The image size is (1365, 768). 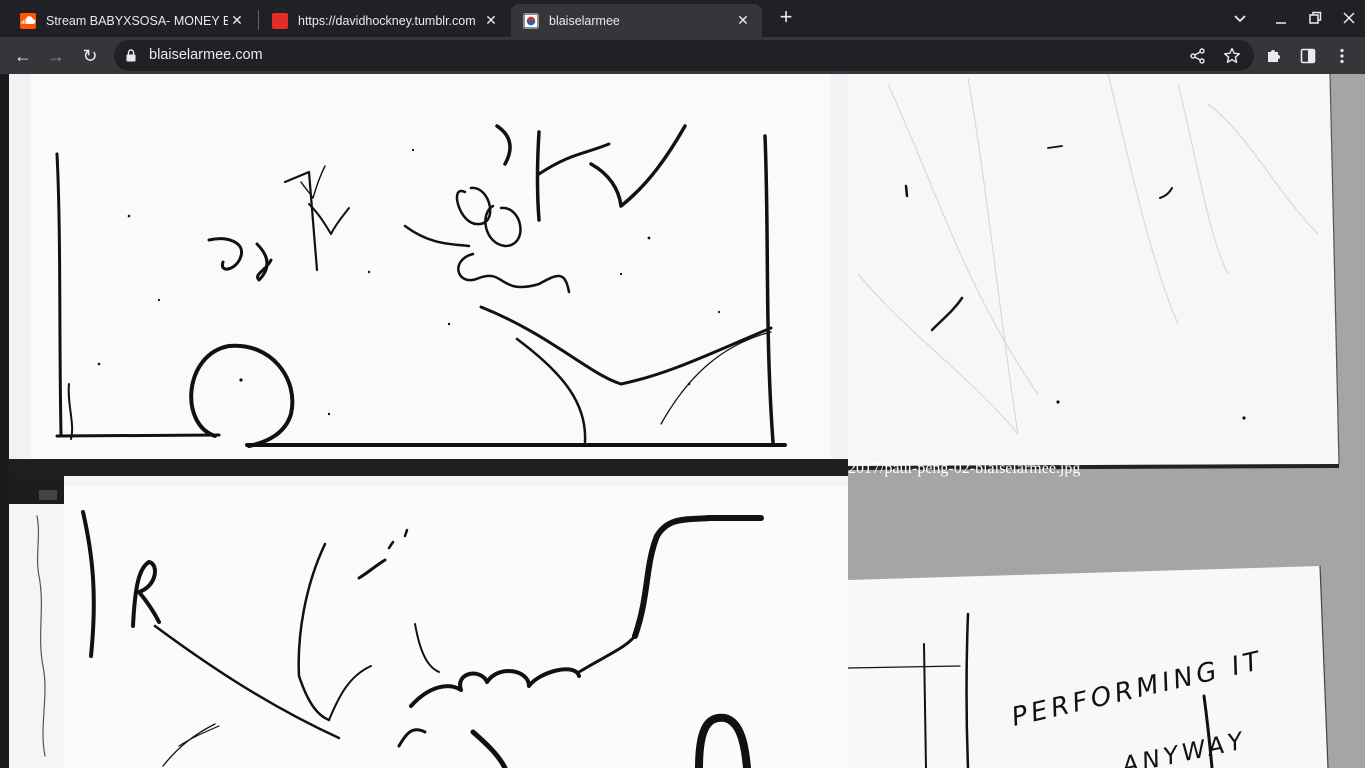 I want to click on restore-icon, so click(x=1315, y=17).